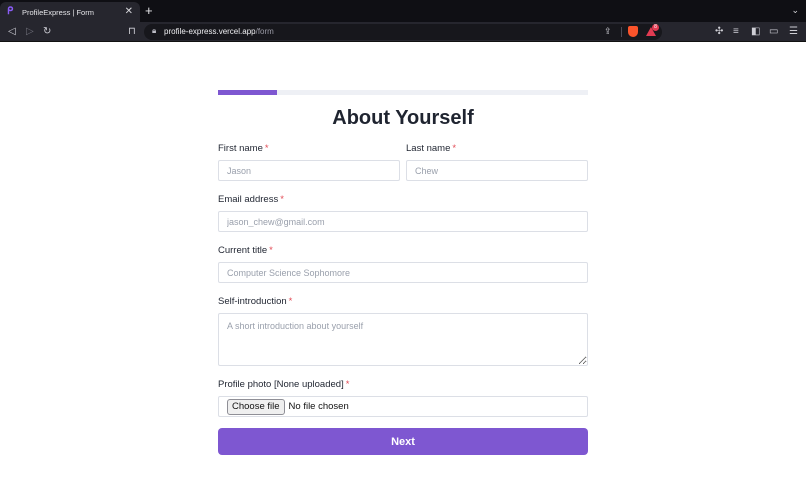 The image size is (806, 504). I want to click on bookmark-icon: ⊓, so click(132, 32).